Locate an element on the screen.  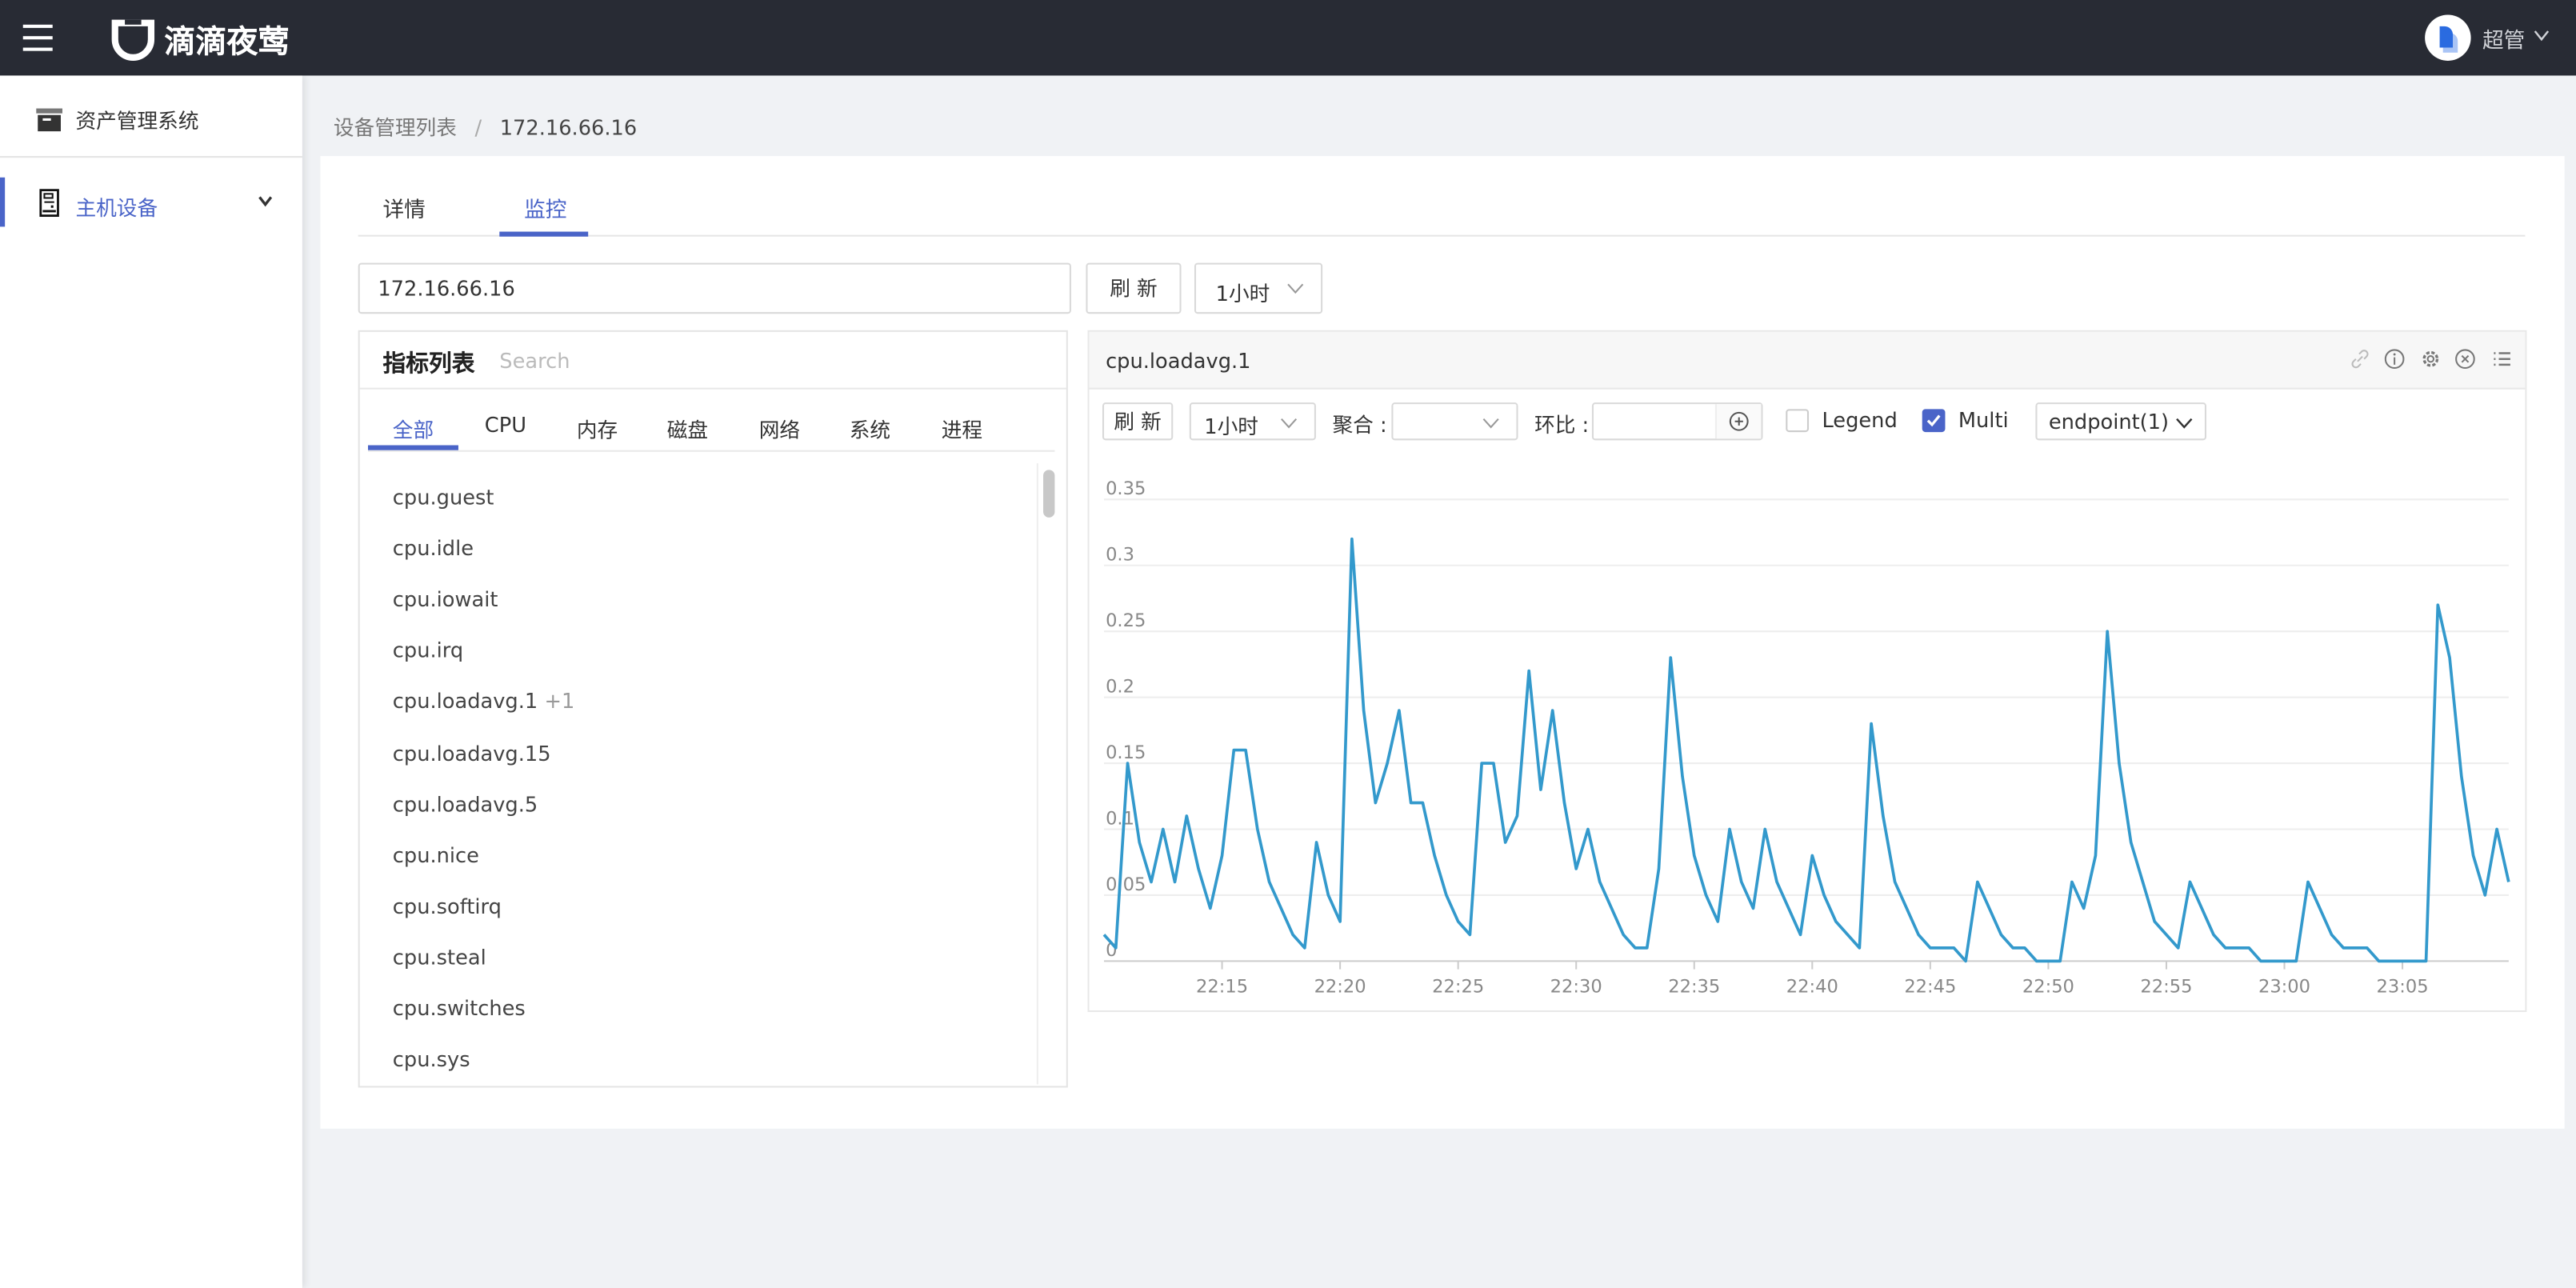
x-tick-label: 23:00 is located at coordinates (2284, 986).